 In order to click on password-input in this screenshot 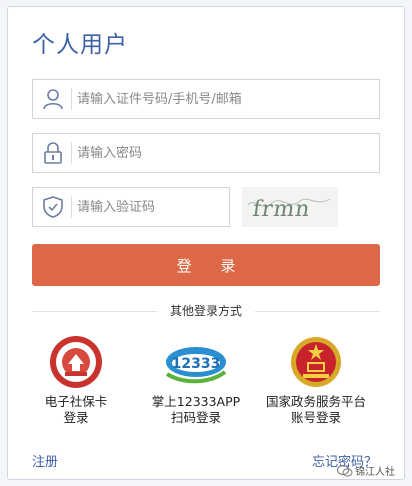, I will do `click(225, 153)`.